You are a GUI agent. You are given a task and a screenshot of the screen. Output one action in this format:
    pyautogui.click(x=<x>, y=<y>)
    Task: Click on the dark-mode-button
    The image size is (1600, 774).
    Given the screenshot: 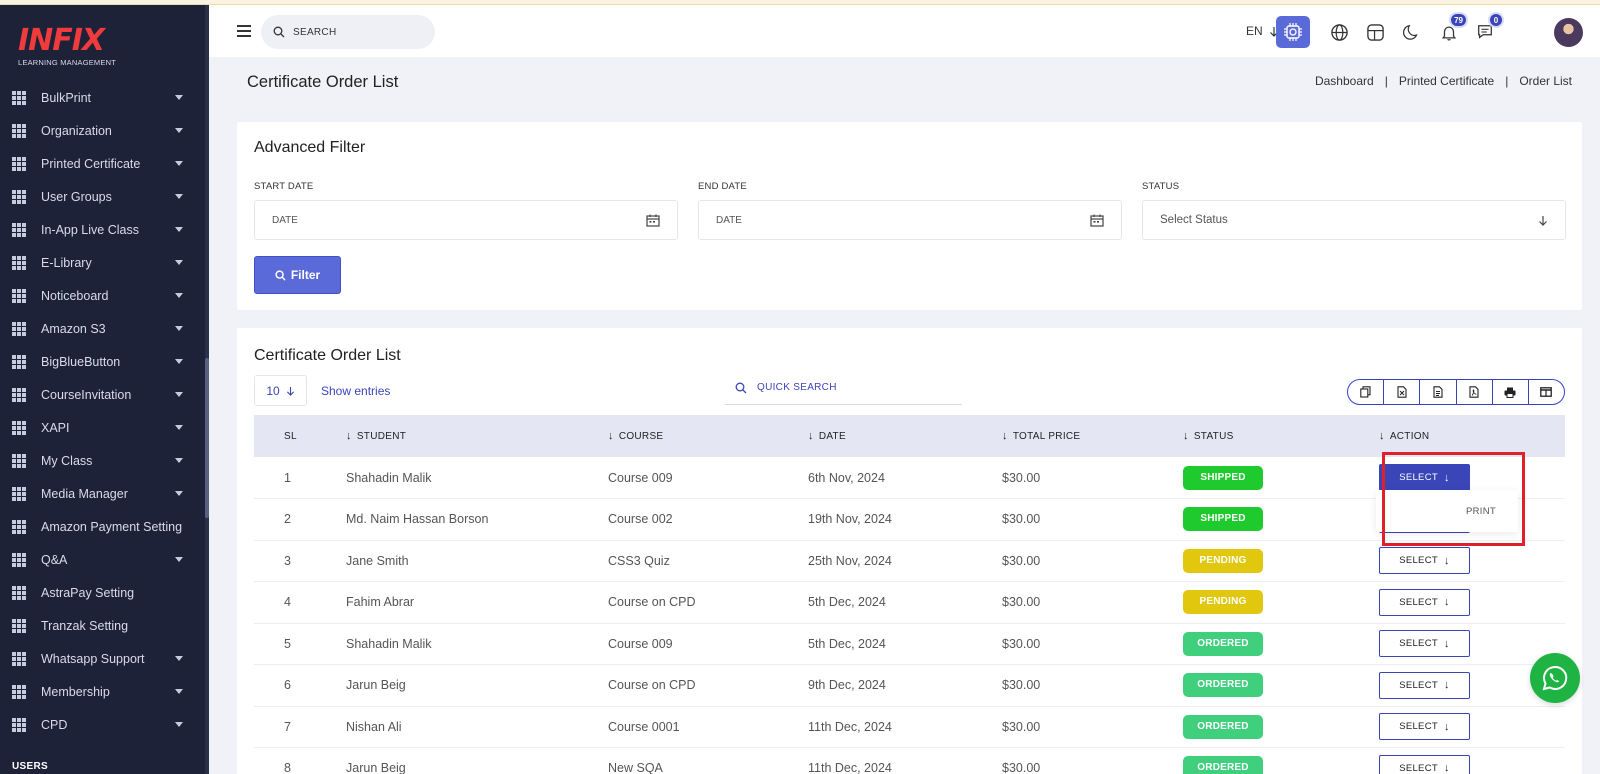 What is the action you would take?
    pyautogui.click(x=1412, y=32)
    